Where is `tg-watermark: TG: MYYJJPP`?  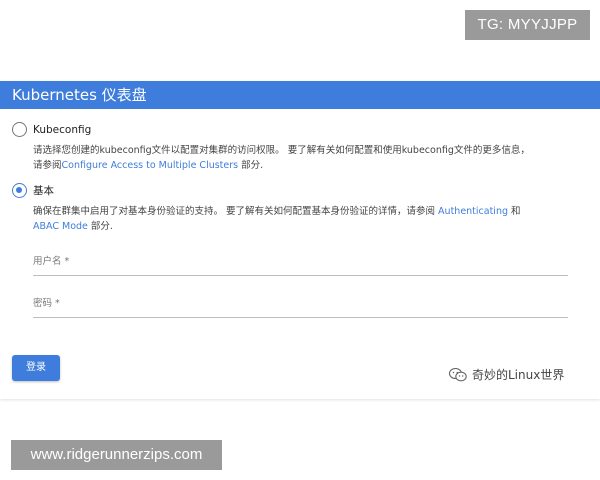 tg-watermark: TG: MYYJJPP is located at coordinates (527, 25).